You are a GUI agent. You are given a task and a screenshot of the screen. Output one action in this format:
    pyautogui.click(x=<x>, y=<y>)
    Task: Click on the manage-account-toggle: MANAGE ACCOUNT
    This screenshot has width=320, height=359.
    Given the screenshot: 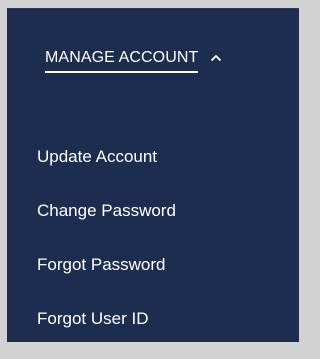 What is the action you would take?
    pyautogui.click(x=133, y=61)
    